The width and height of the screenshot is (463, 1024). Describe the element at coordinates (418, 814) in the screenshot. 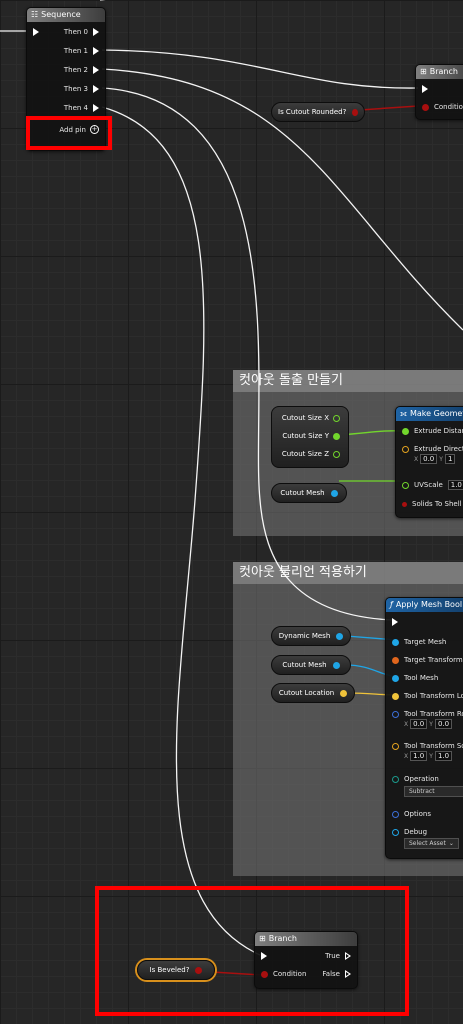

I see `pin-label: Options` at that location.